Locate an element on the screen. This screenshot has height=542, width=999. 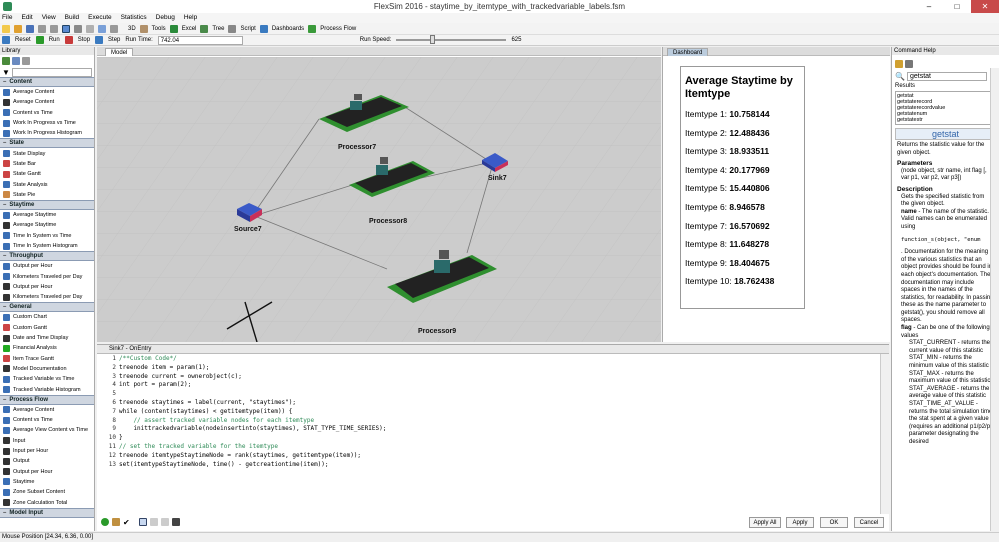
reset-button: Reset is located at coordinates (23, 40).